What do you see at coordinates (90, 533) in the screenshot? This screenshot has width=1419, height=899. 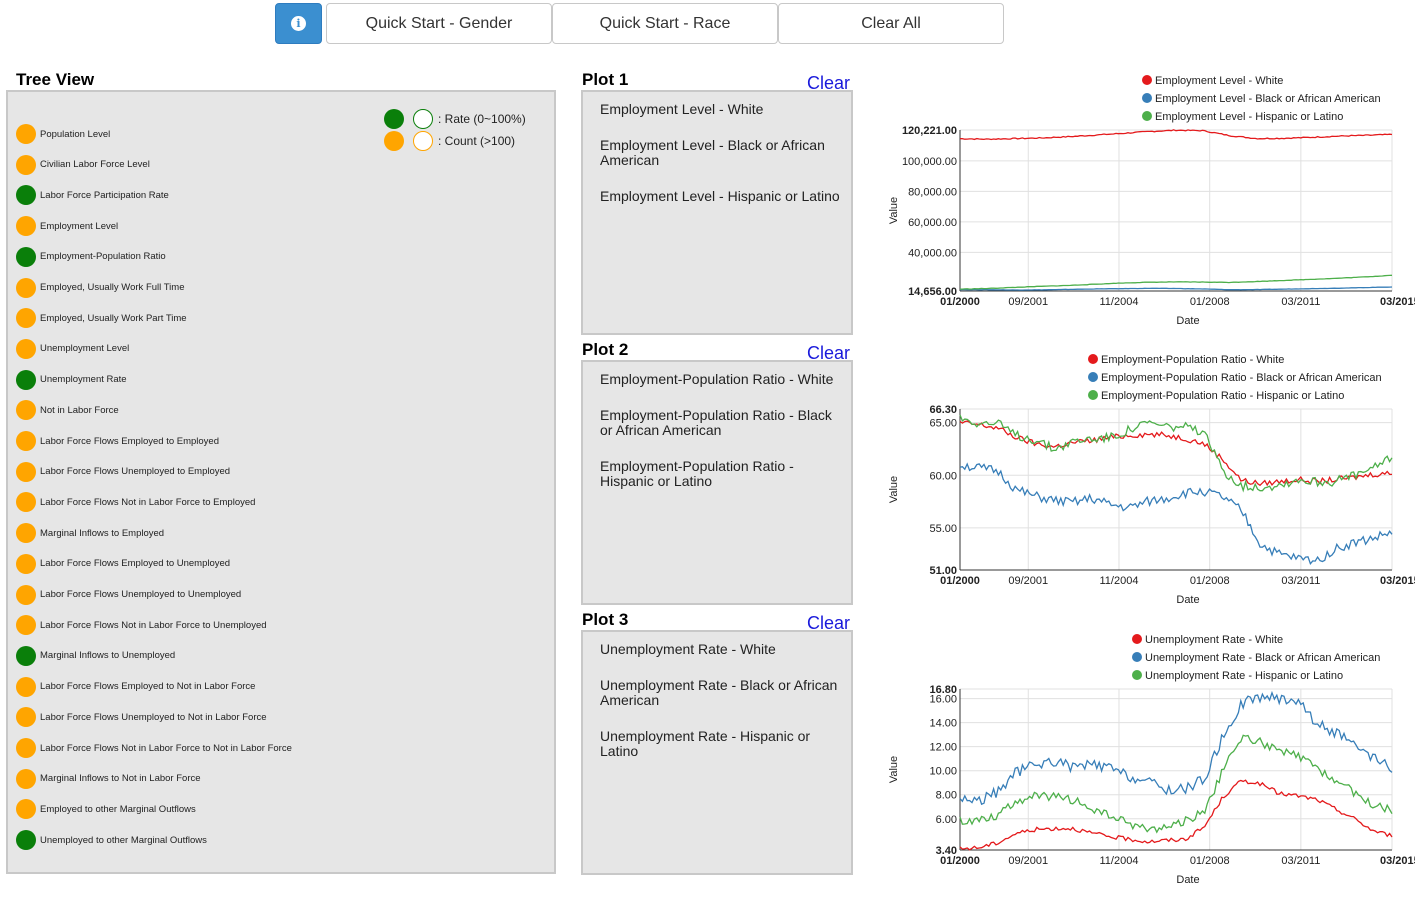 I see `tree-item: Marginal Inflows to Employed` at bounding box center [90, 533].